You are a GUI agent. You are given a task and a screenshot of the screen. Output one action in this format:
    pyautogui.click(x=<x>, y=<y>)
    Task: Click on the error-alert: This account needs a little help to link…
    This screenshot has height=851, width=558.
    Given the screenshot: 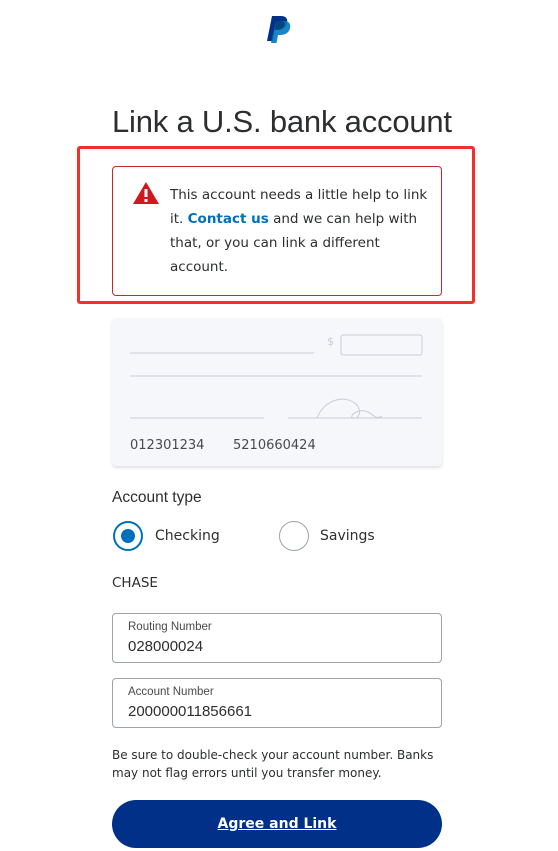 What is the action you would take?
    pyautogui.click(x=277, y=231)
    